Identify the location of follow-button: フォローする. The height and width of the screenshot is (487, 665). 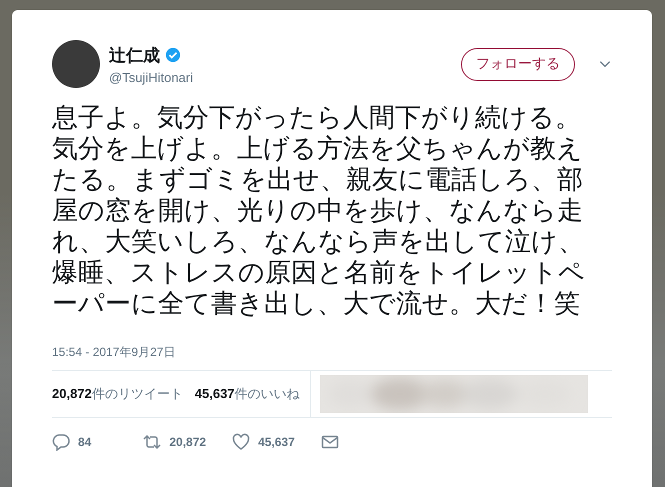
(518, 64).